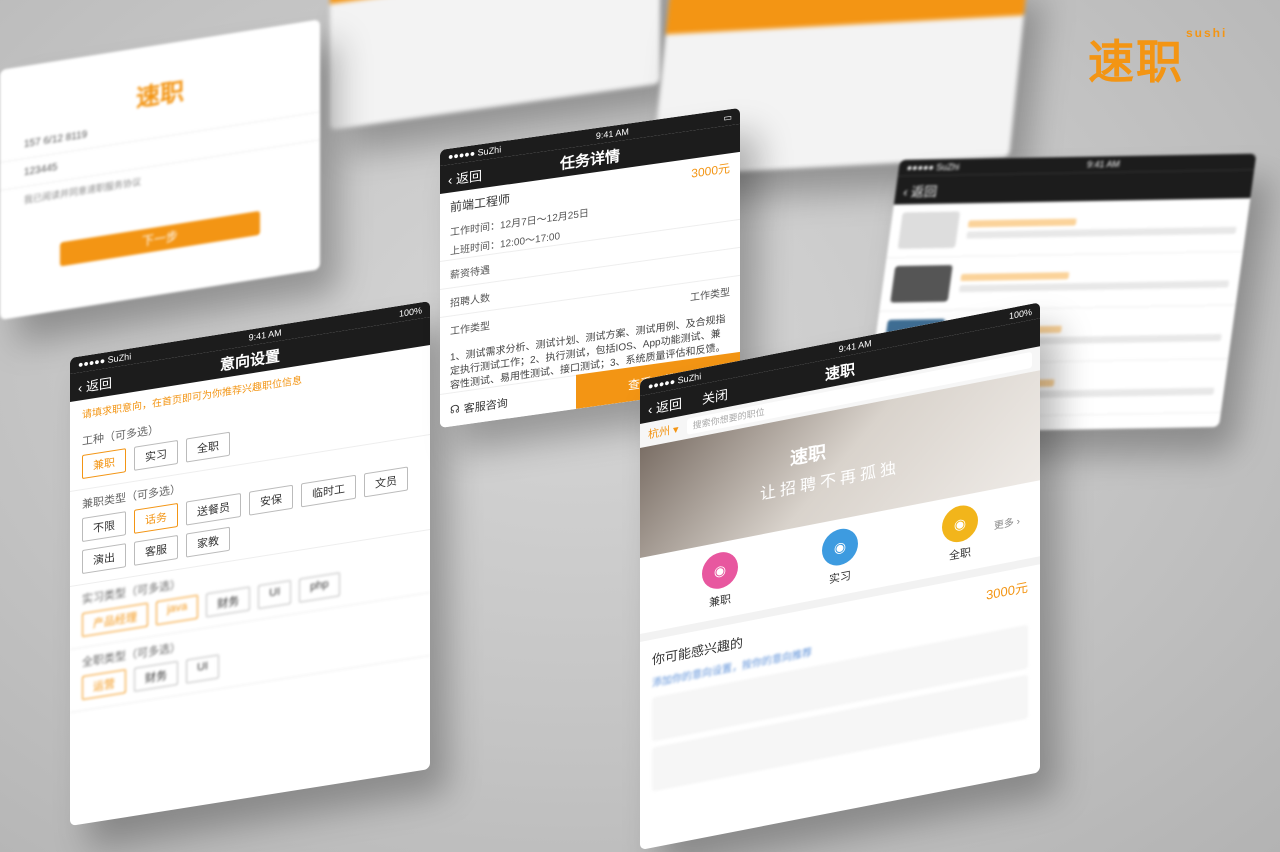 The width and height of the screenshot is (1280, 852). Describe the element at coordinates (156, 455) in the screenshot. I see `option-tag: 实习` at that location.